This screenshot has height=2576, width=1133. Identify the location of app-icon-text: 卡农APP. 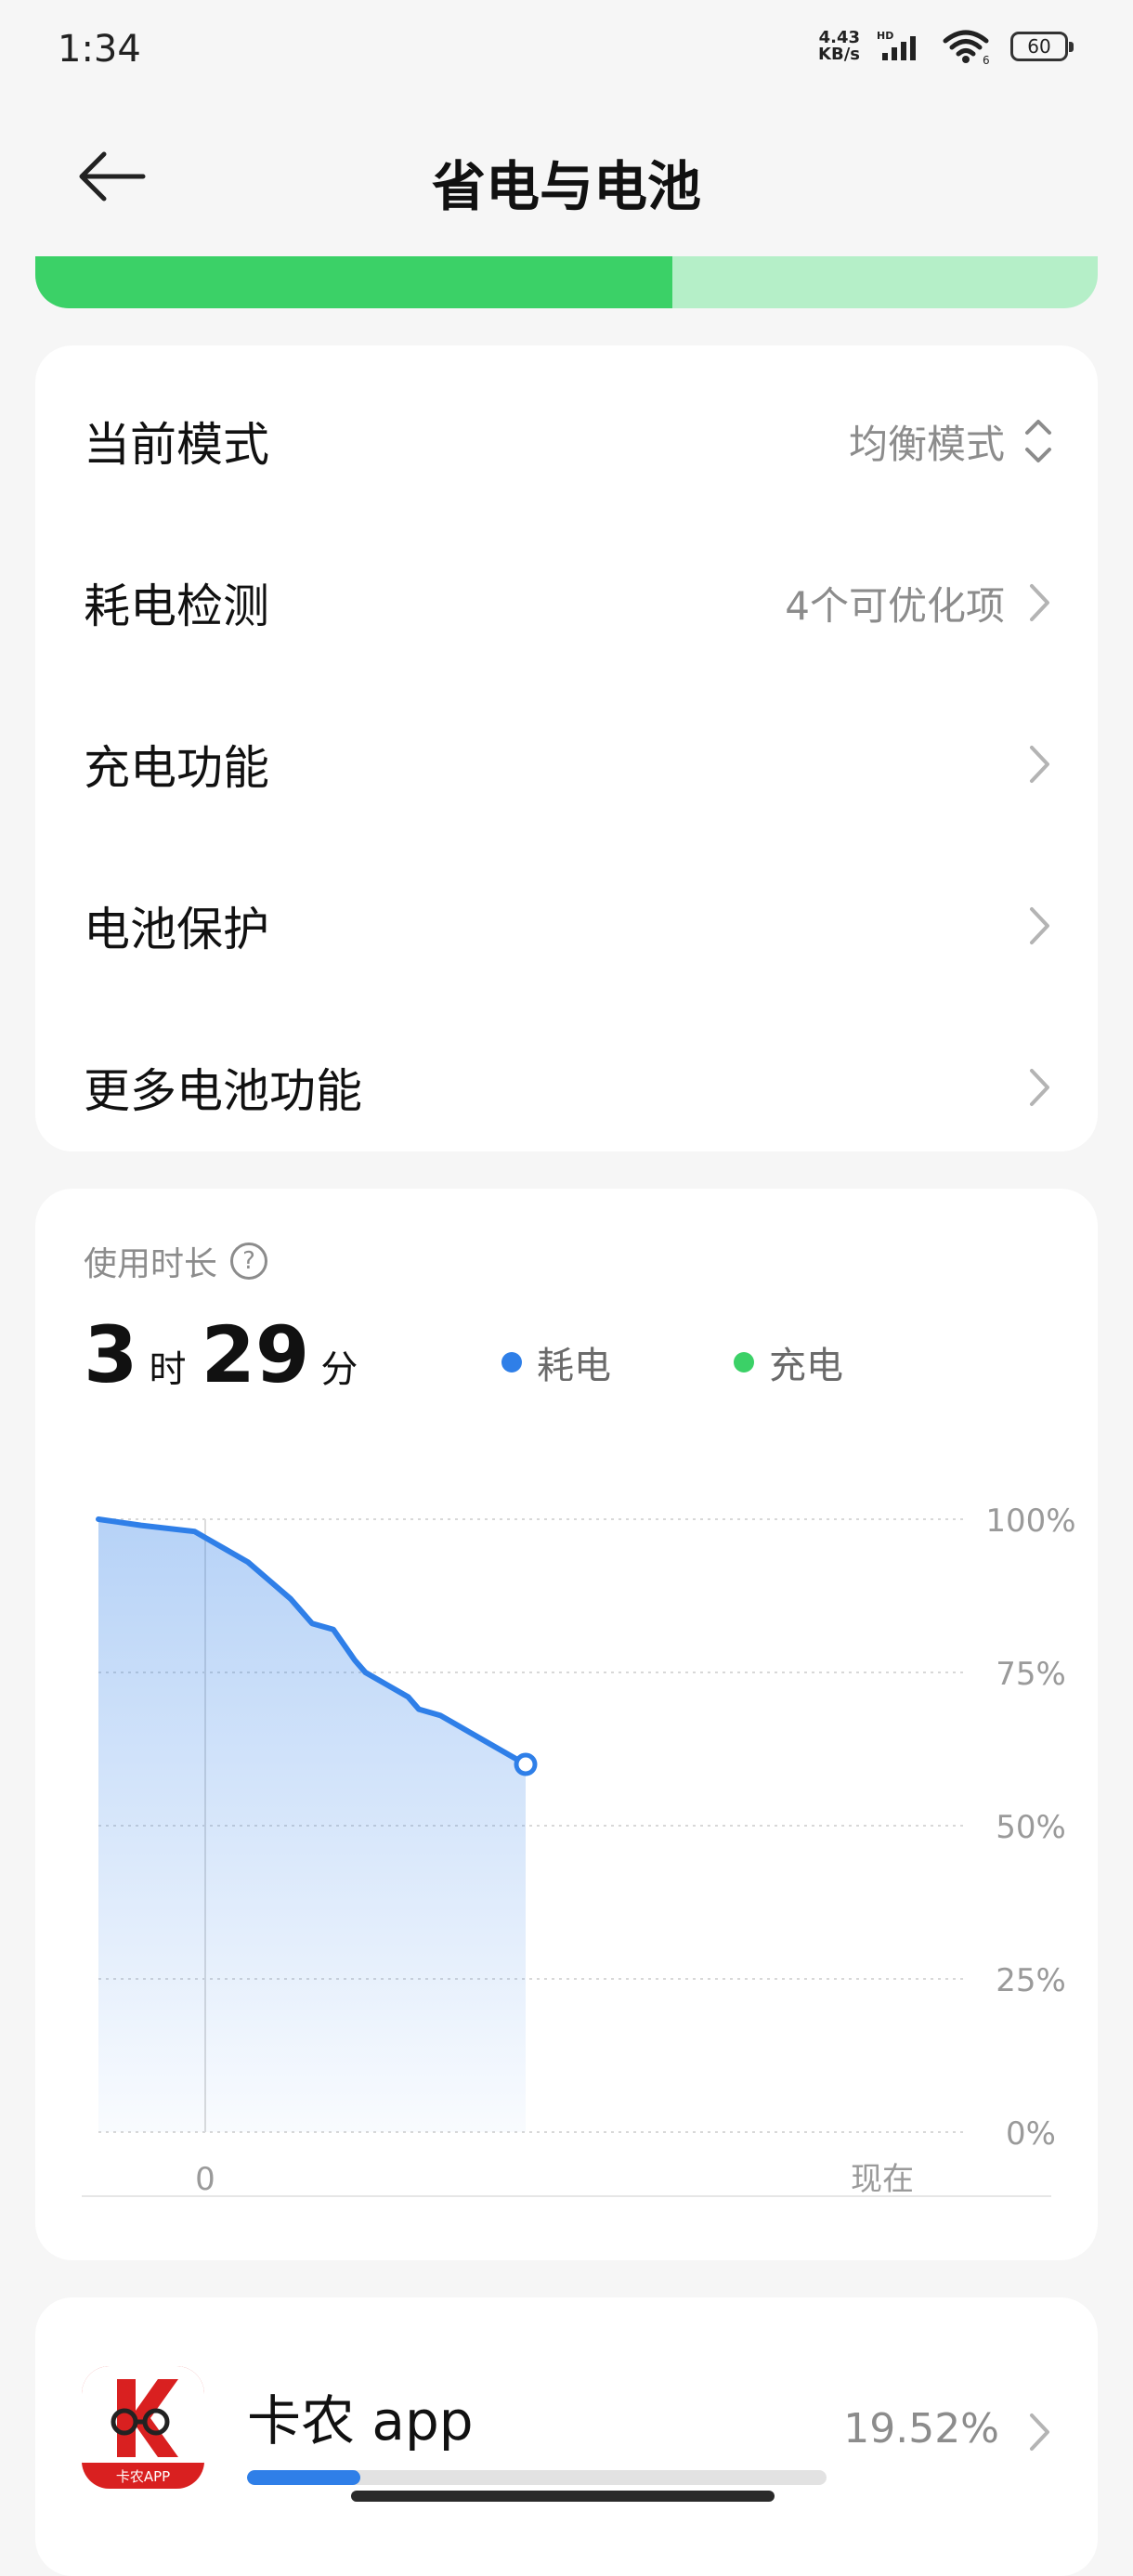
(143, 2476).